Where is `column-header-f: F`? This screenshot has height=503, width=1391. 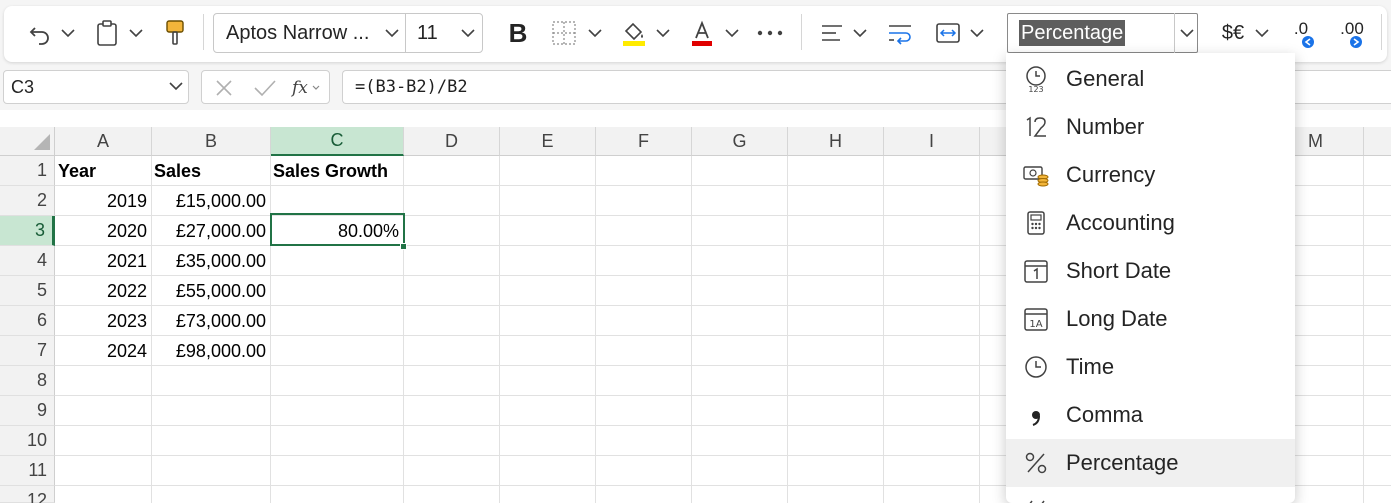
column-header-f: F is located at coordinates (644, 141).